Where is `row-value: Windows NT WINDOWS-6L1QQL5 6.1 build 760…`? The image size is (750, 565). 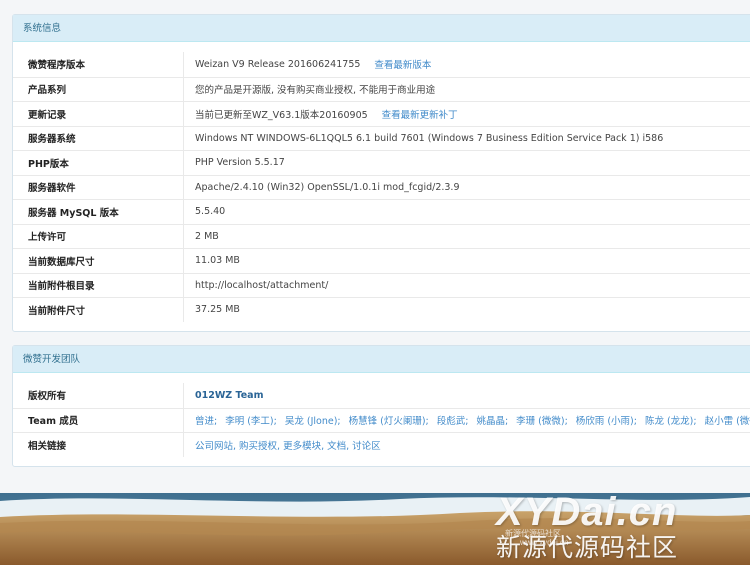 row-value: Windows NT WINDOWS-6L1QQL5 6.1 build 760… is located at coordinates (466, 138).